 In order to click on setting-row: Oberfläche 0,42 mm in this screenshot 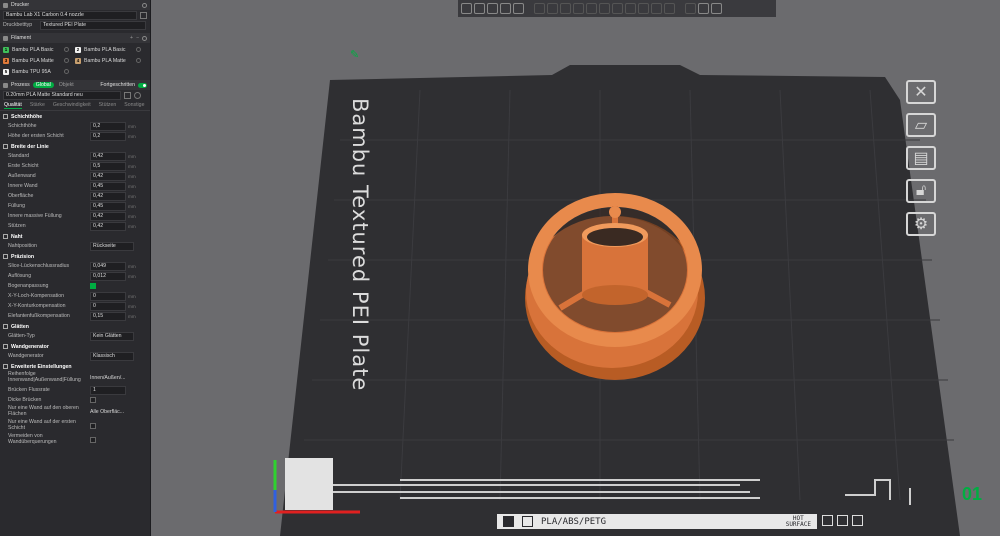, I will do `click(75, 196)`.